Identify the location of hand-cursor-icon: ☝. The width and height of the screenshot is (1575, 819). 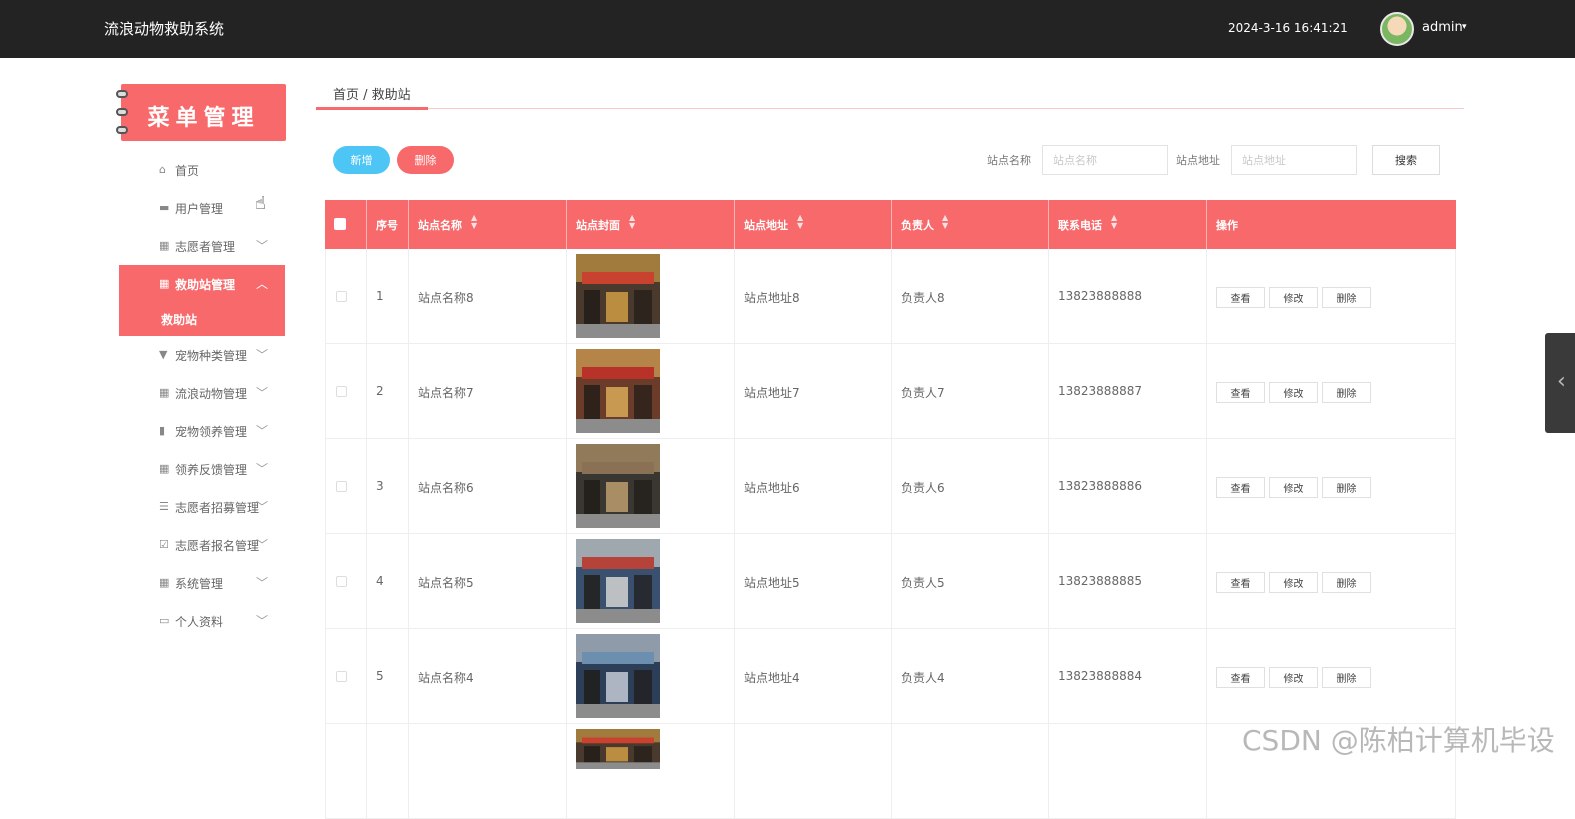
(260, 203).